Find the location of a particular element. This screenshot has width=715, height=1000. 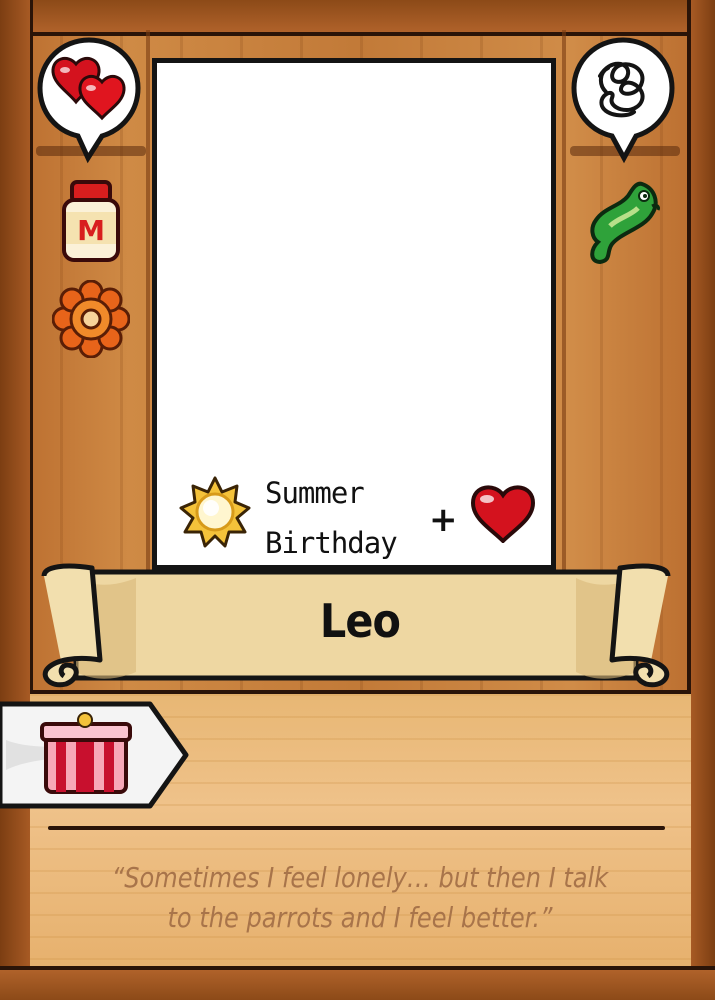

plus-sign: + is located at coordinates (443, 520).